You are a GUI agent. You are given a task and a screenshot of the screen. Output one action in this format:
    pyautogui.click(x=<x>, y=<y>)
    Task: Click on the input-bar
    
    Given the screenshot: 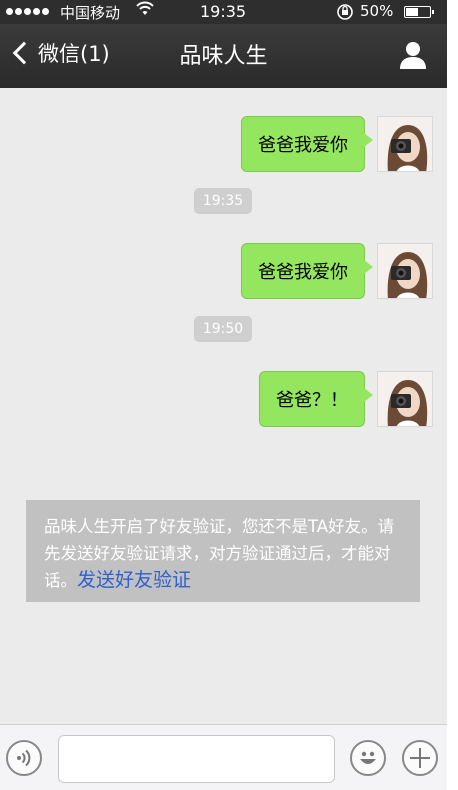 What is the action you would take?
    pyautogui.click(x=223, y=757)
    